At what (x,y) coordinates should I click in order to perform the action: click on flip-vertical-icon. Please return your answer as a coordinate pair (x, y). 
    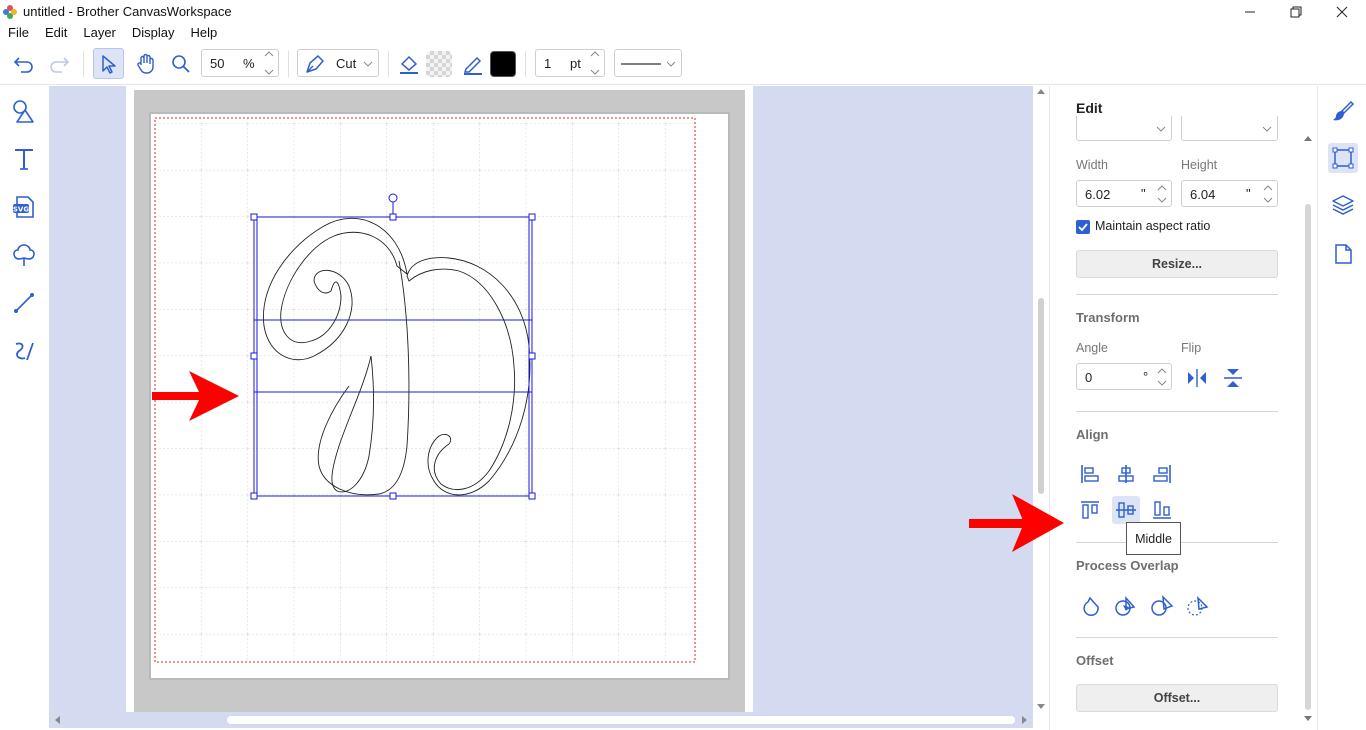
    Looking at the image, I should click on (1233, 378).